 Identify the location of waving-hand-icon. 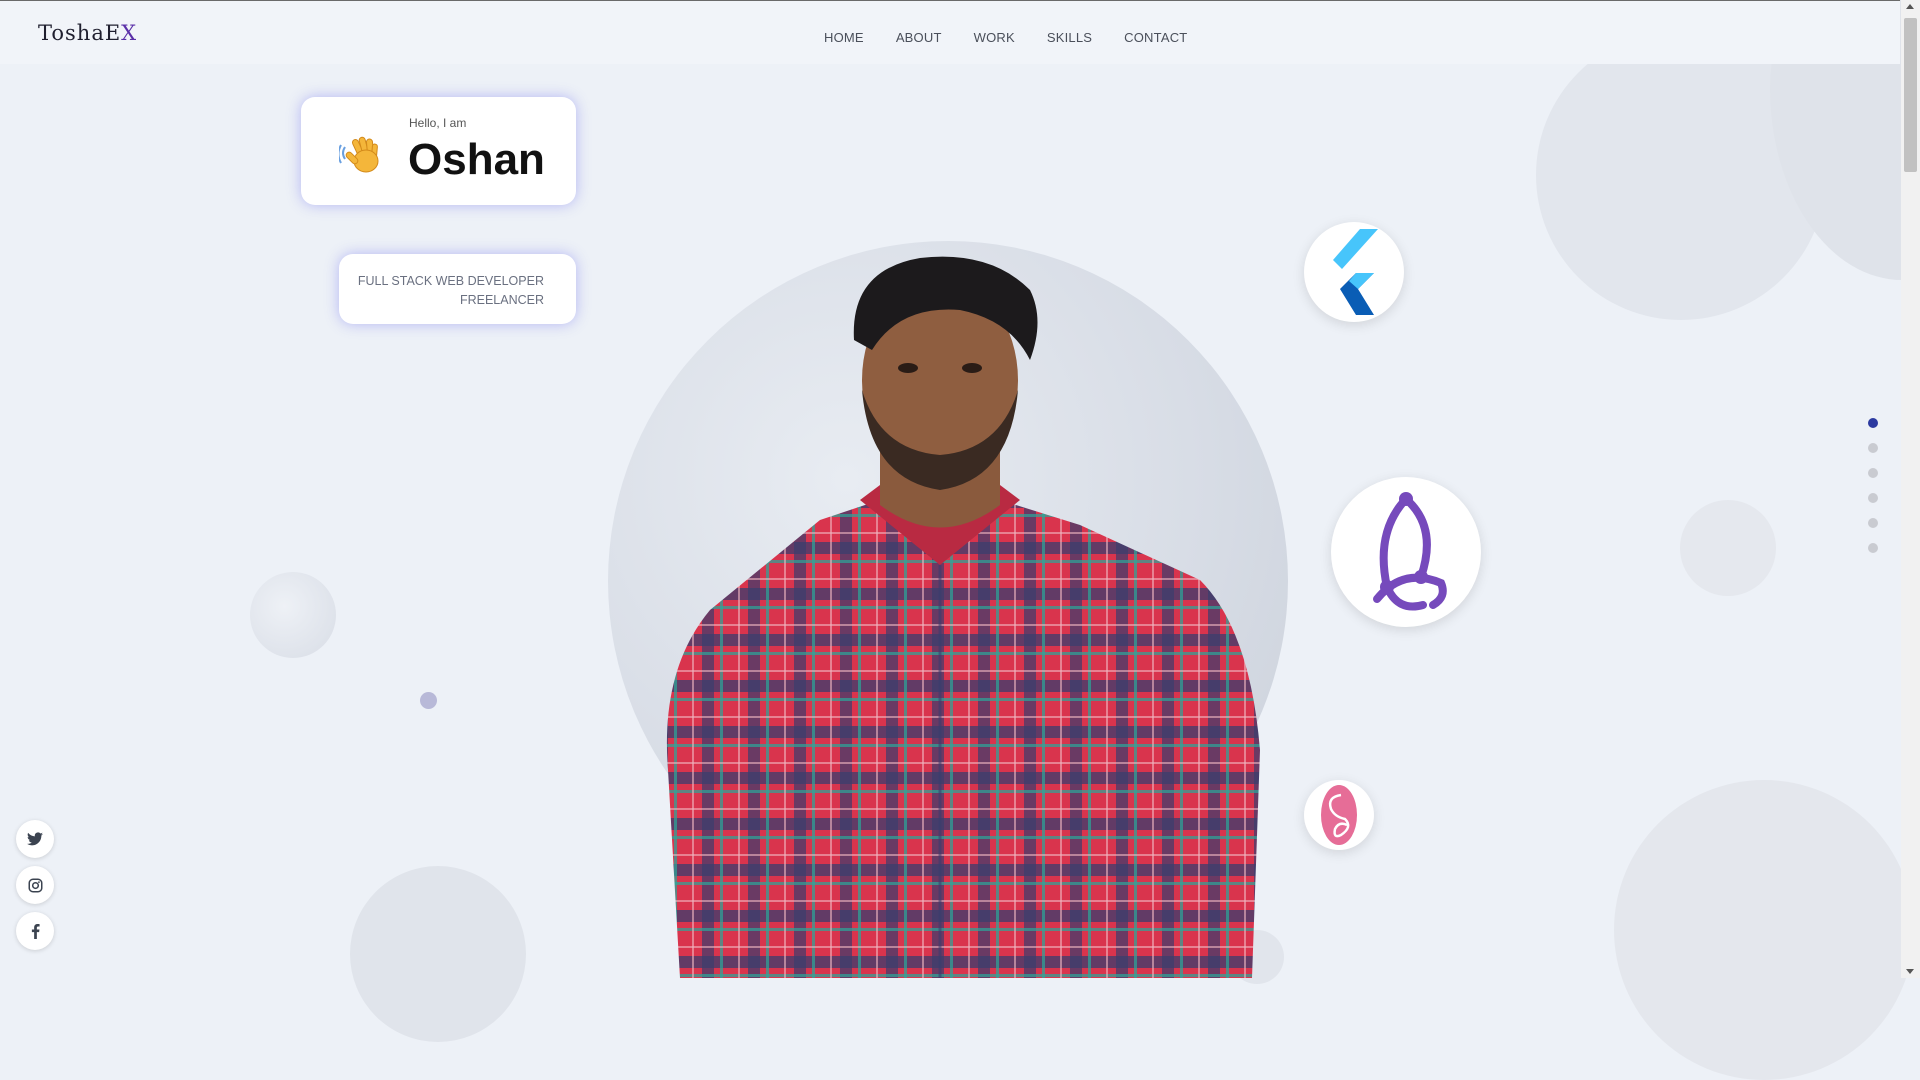
(359, 154).